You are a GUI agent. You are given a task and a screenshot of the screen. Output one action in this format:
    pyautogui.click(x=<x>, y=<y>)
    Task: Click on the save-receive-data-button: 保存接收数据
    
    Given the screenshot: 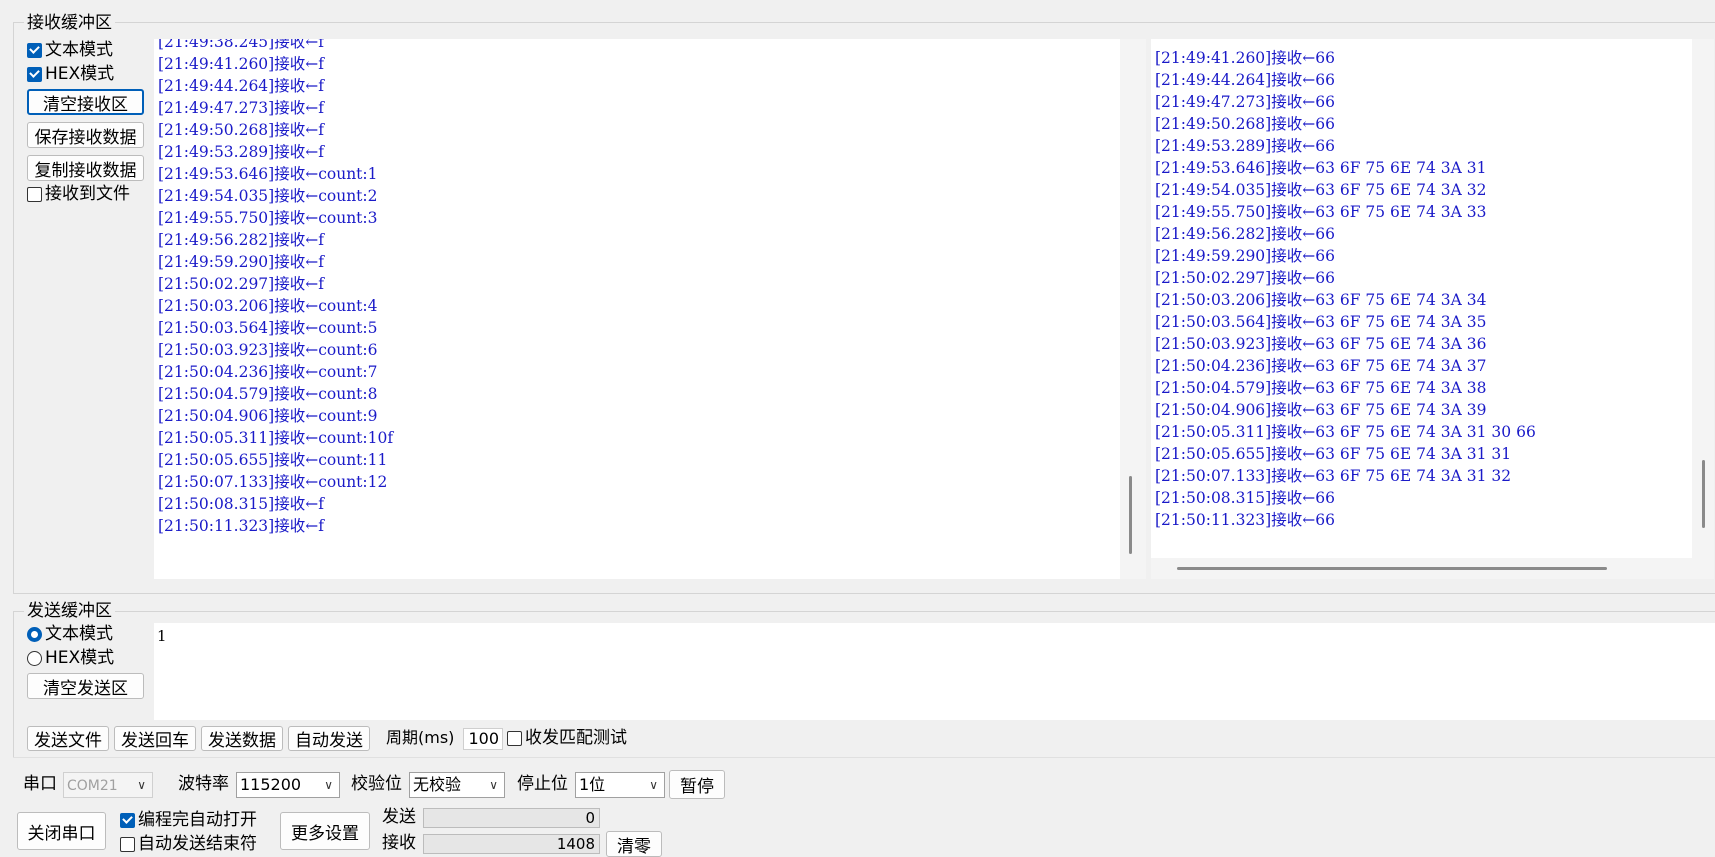 What is the action you would take?
    pyautogui.click(x=85, y=135)
    